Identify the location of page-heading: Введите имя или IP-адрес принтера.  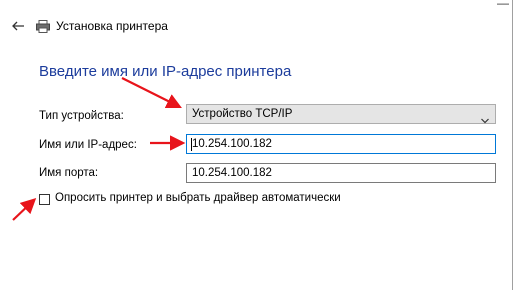
(165, 71).